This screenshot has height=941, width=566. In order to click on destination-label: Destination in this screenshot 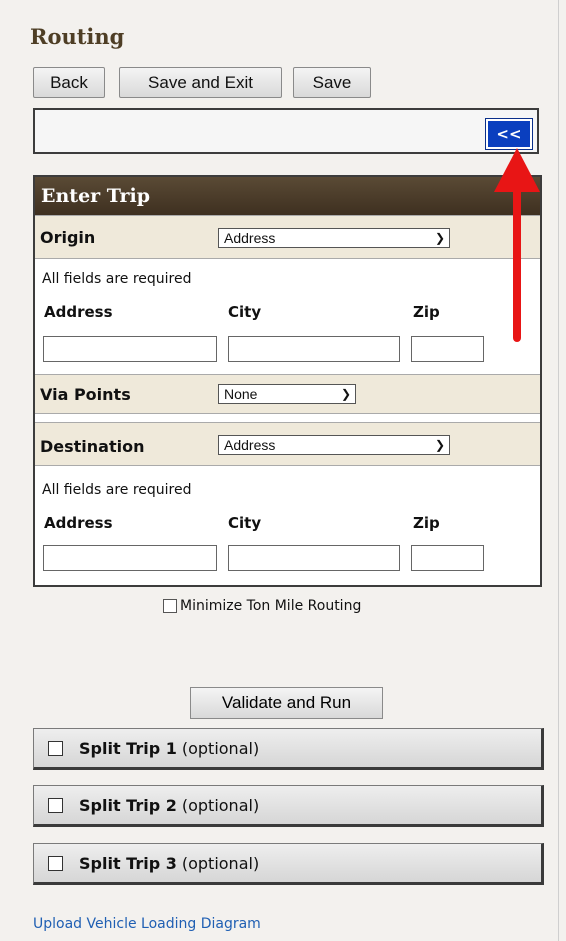, I will do `click(92, 446)`.